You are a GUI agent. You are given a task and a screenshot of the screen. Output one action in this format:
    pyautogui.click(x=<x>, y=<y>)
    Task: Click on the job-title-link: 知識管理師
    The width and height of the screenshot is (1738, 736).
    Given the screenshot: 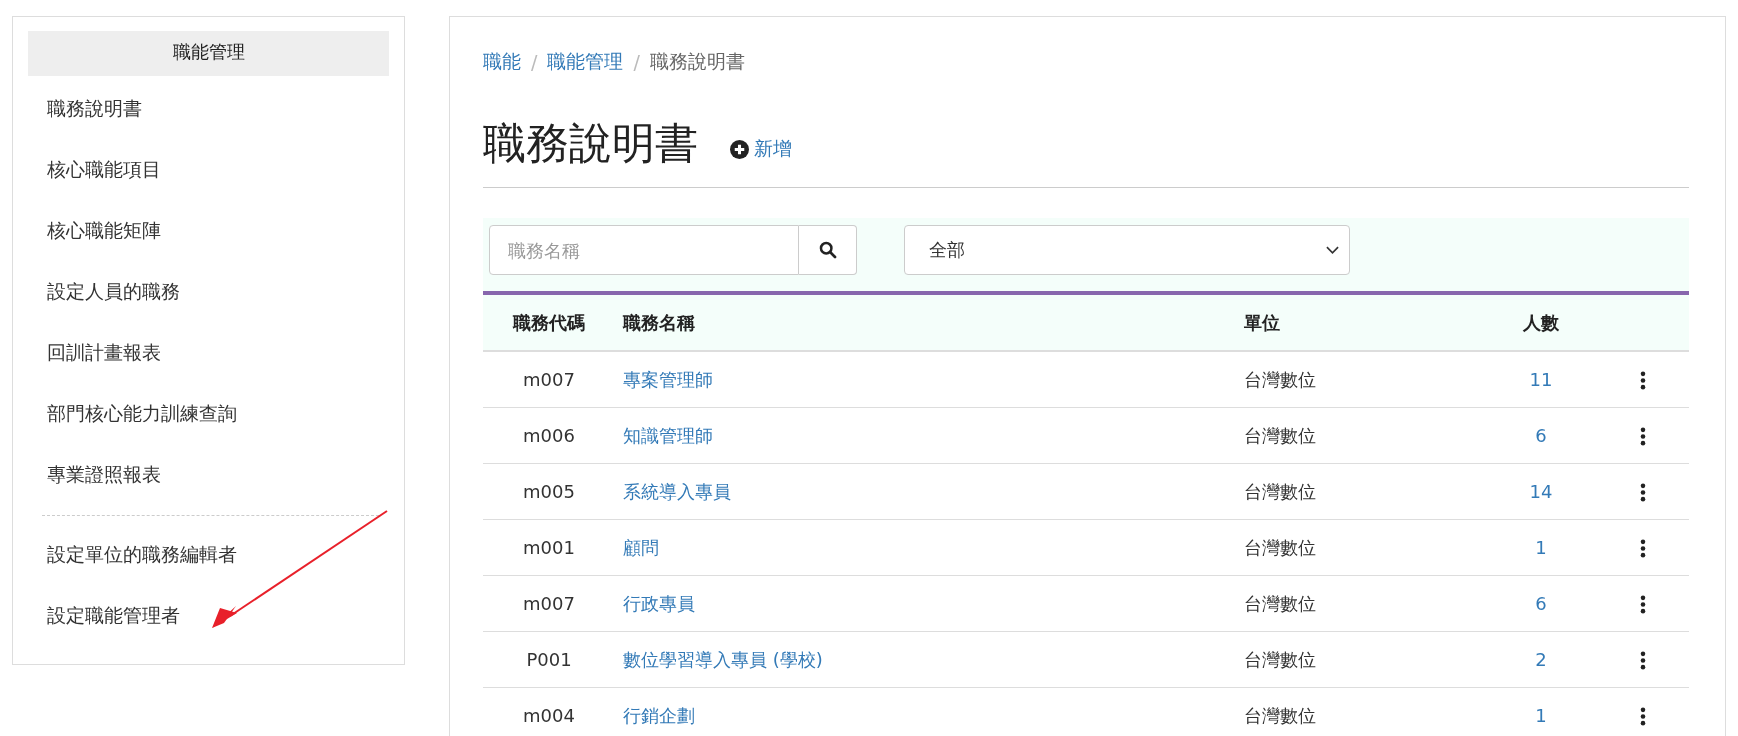 What is the action you would take?
    pyautogui.click(x=668, y=435)
    